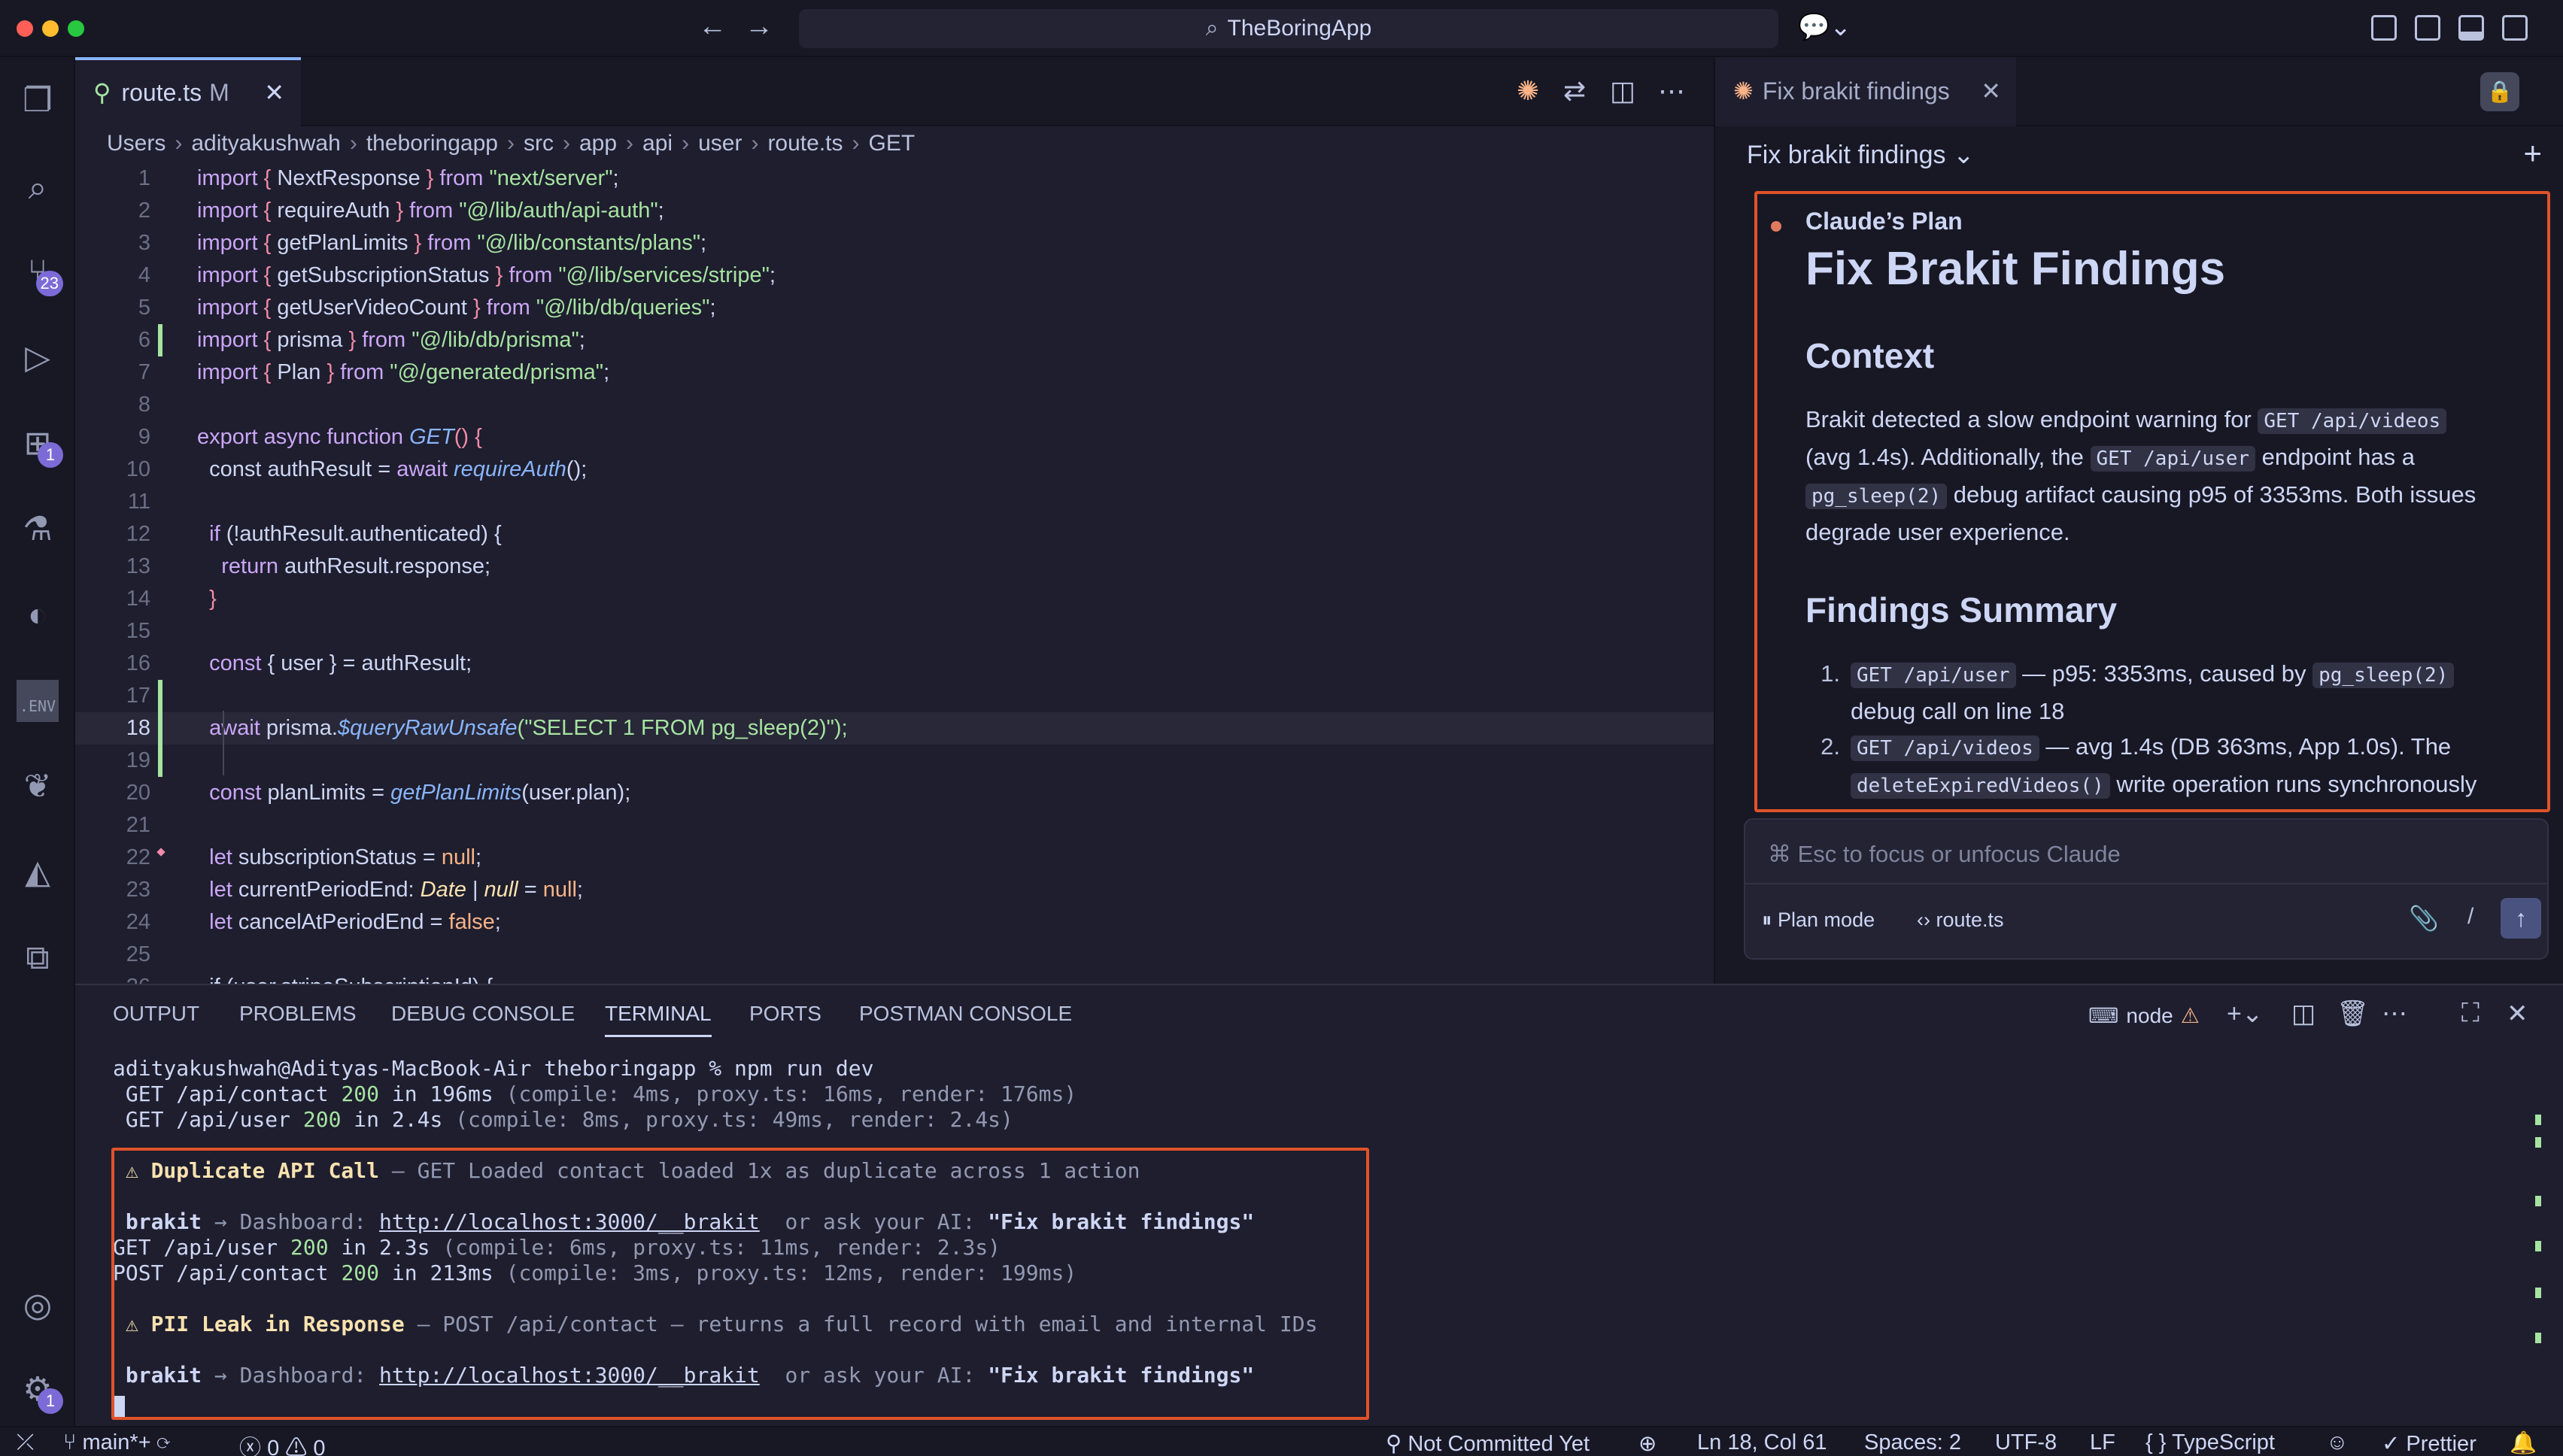 Image resolution: width=2563 pixels, height=1456 pixels. Describe the element at coordinates (759, 27) in the screenshot. I see `forward-arrow-icon: →` at that location.